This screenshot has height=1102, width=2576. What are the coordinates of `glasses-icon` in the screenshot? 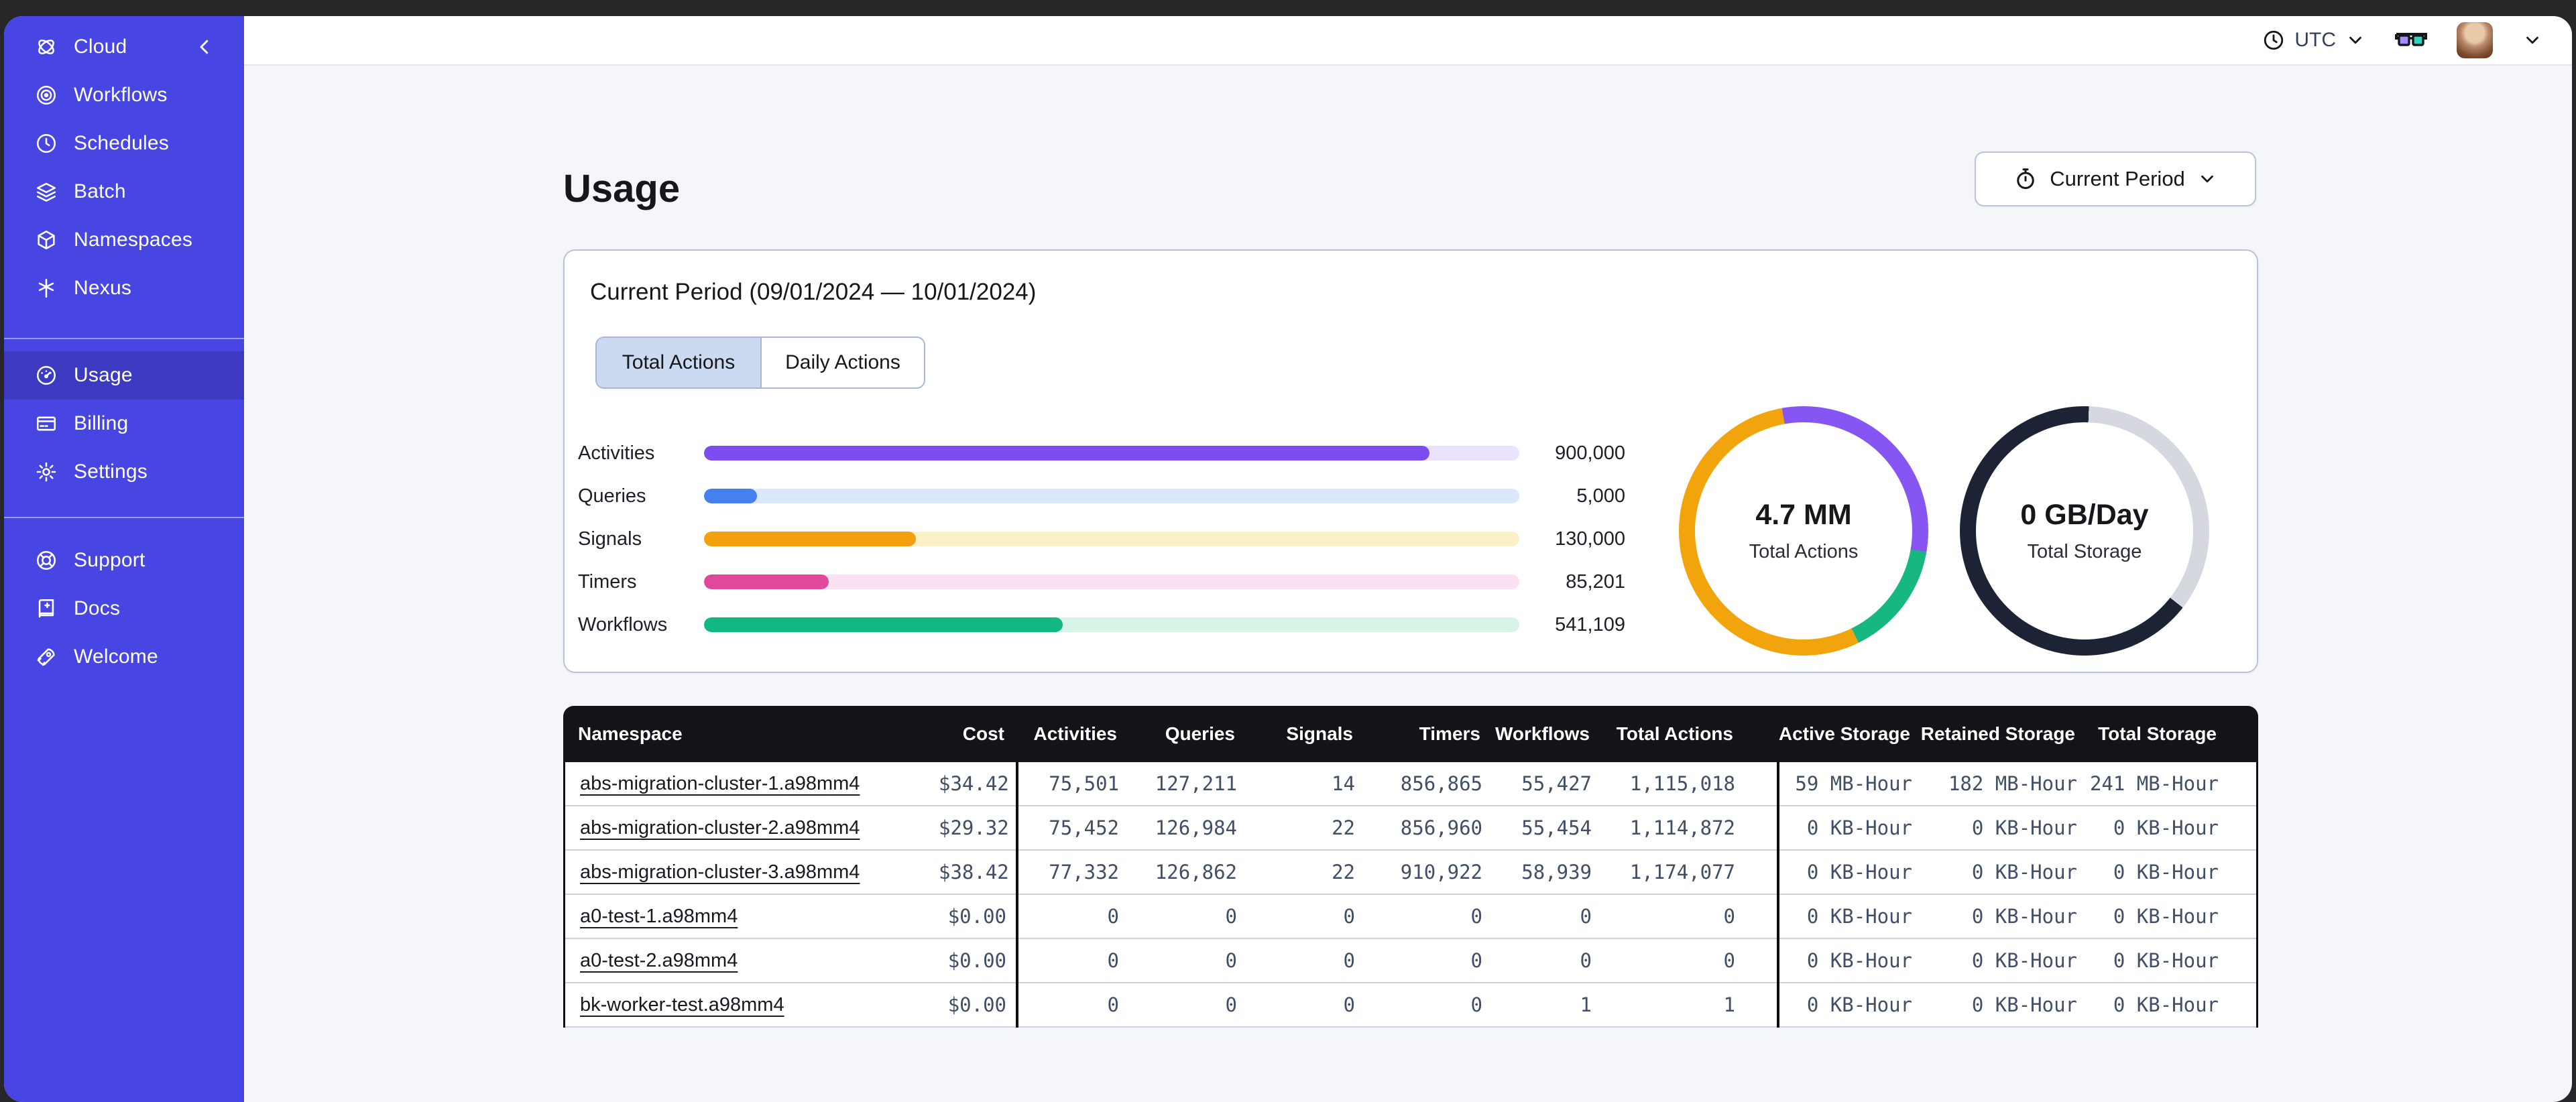 It's located at (2411, 41).